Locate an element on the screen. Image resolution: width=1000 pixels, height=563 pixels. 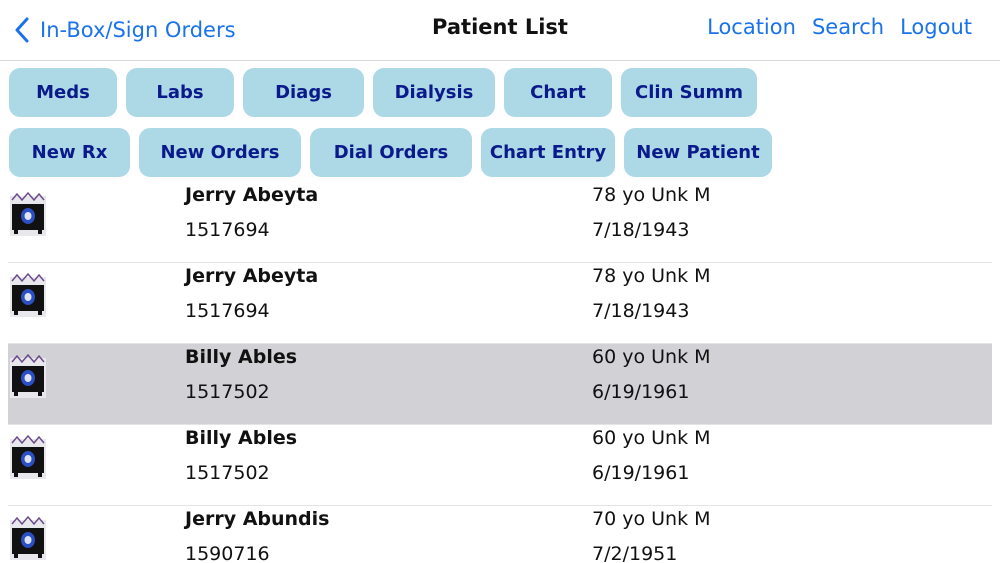
patient-name: Jerry Abundis is located at coordinates (257, 519).